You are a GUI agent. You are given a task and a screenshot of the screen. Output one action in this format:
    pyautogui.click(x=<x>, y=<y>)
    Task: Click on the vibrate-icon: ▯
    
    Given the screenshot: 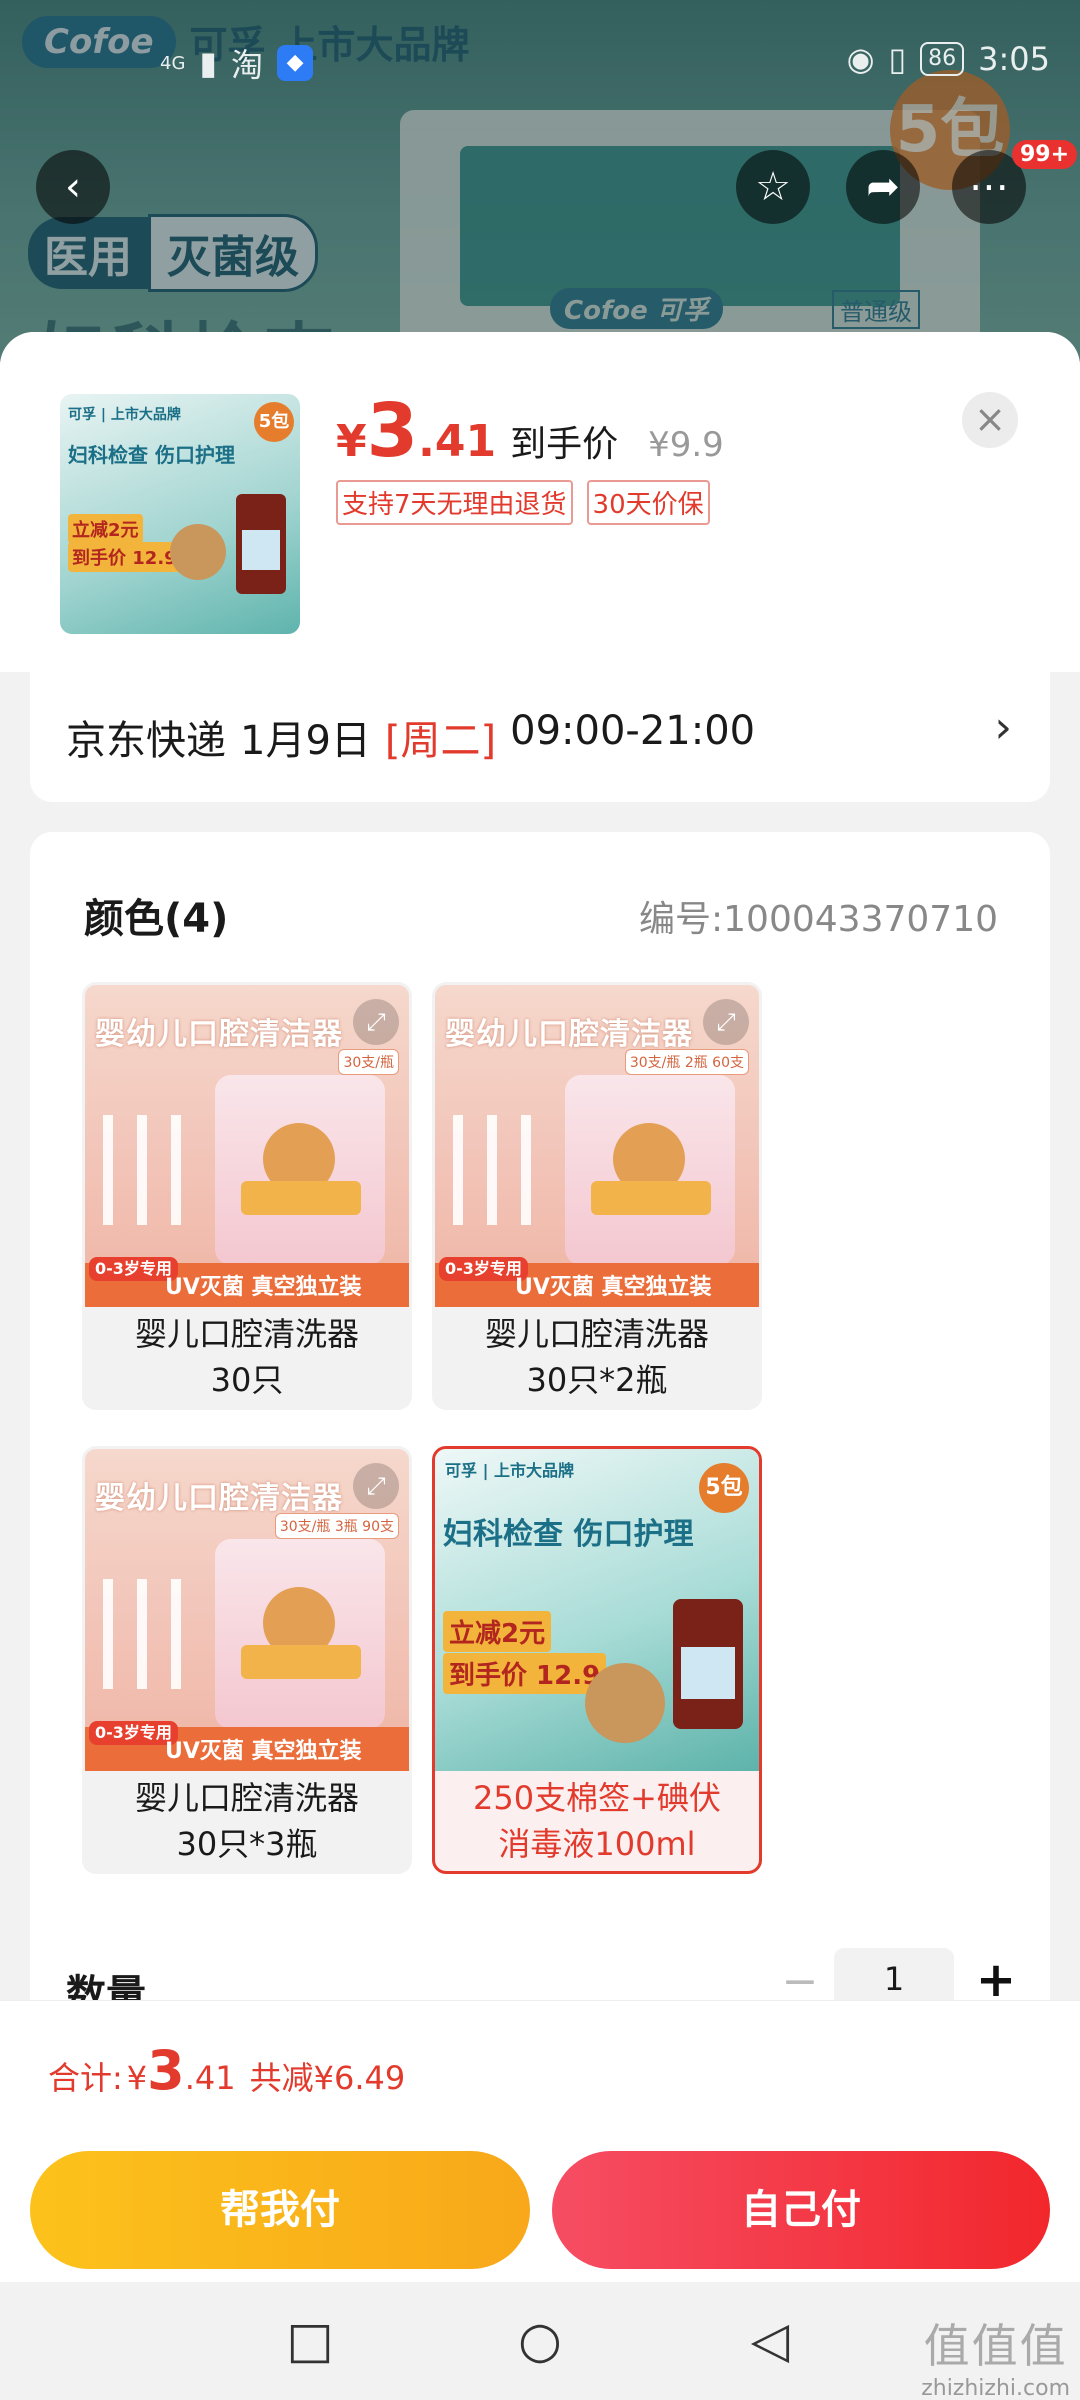 What is the action you would take?
    pyautogui.click(x=897, y=59)
    